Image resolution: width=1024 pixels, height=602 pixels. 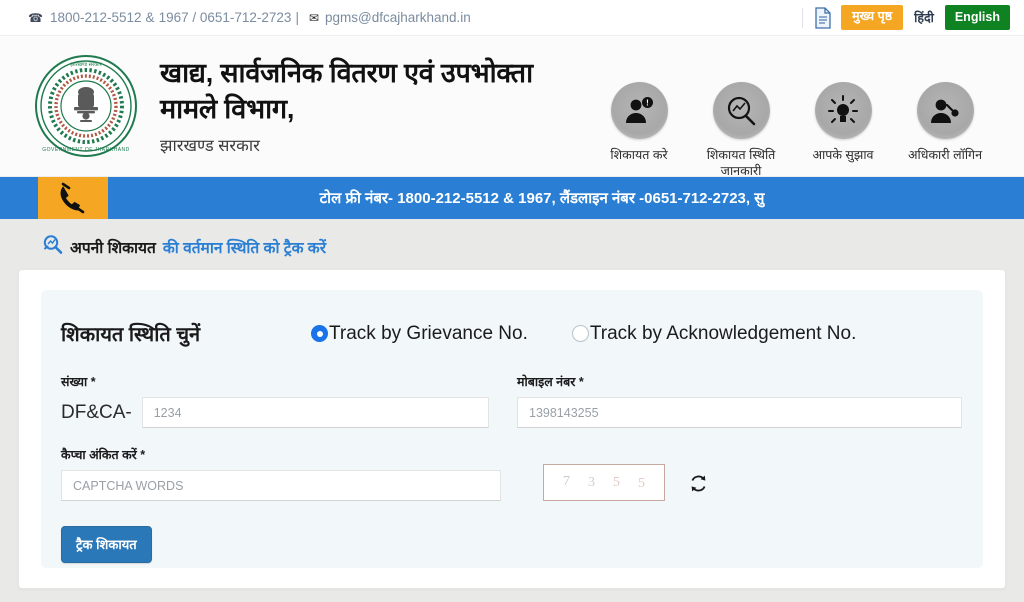 What do you see at coordinates (723, 333) in the screenshot?
I see `radio-label: Track by Acknowledgement No.` at bounding box center [723, 333].